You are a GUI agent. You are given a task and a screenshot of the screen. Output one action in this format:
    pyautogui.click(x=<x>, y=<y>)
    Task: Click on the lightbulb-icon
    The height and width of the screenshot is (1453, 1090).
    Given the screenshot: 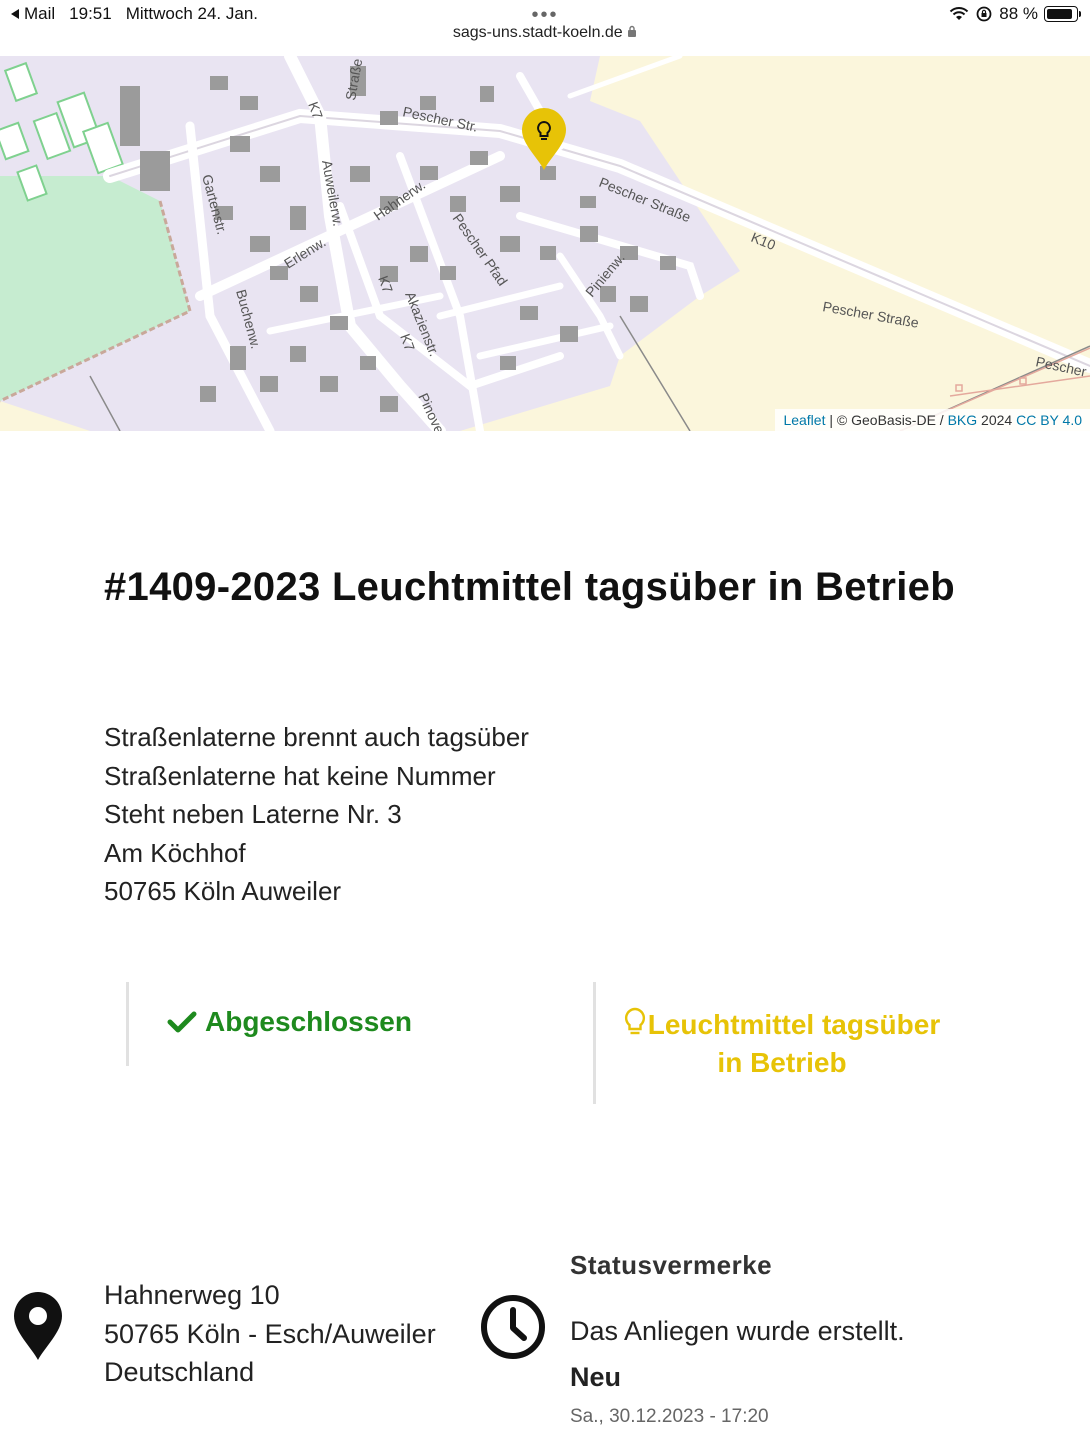 What is the action you would take?
    pyautogui.click(x=634, y=1021)
    